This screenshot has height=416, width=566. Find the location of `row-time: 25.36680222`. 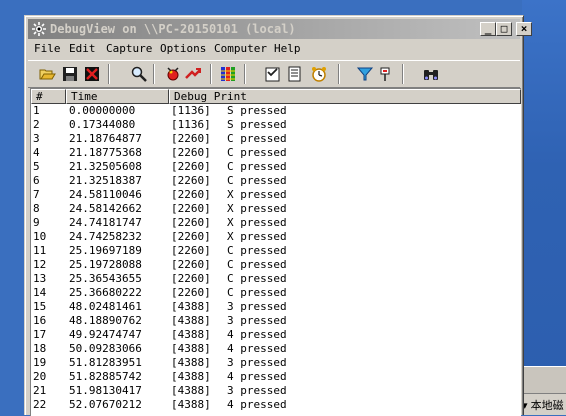

row-time: 25.36680222 is located at coordinates (105, 292).